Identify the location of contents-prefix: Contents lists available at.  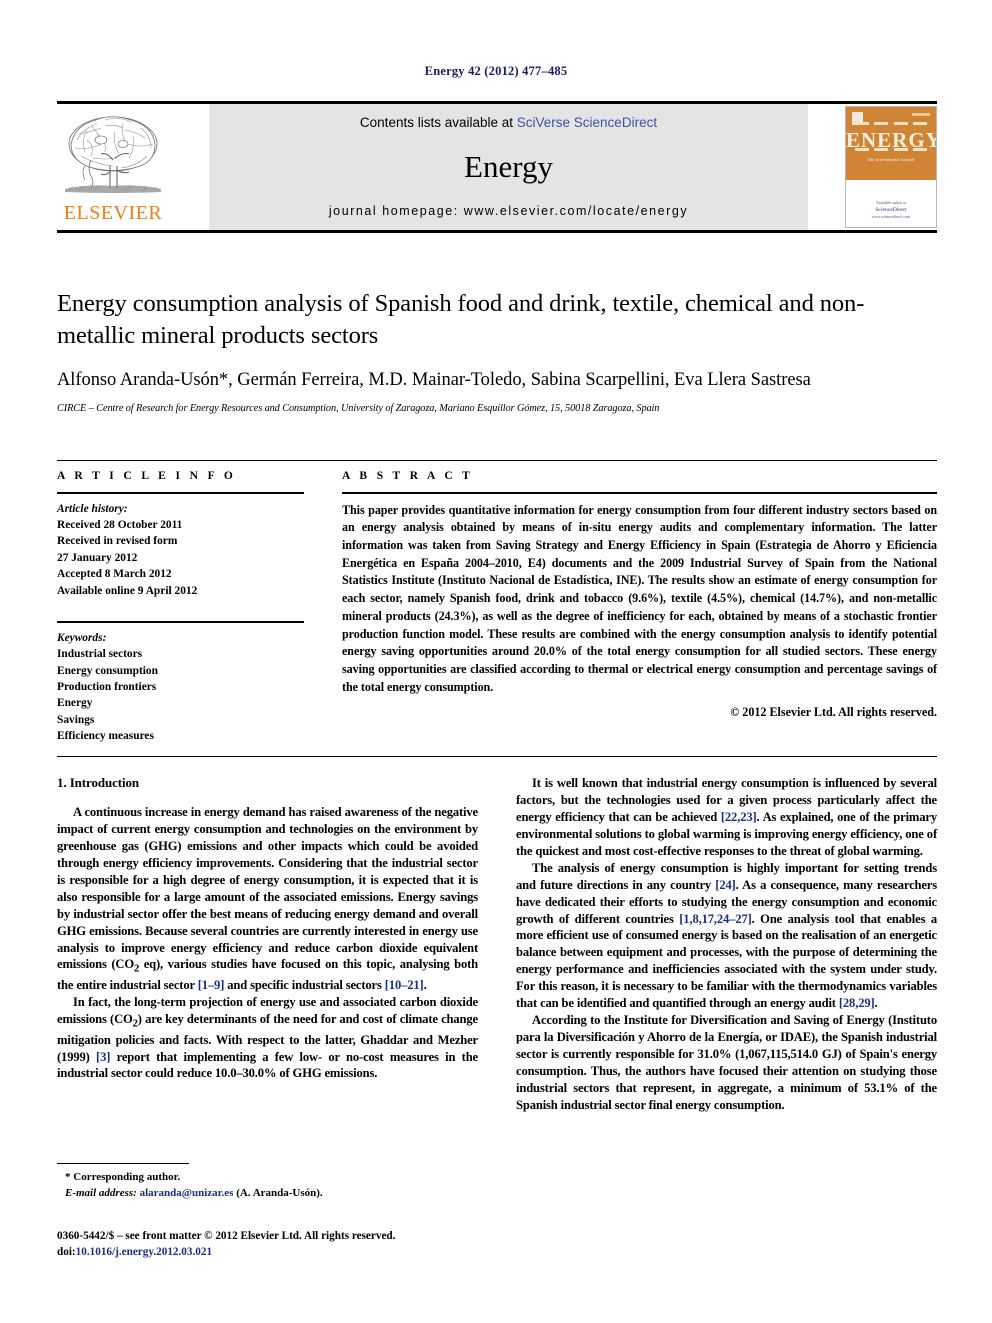
(438, 122).